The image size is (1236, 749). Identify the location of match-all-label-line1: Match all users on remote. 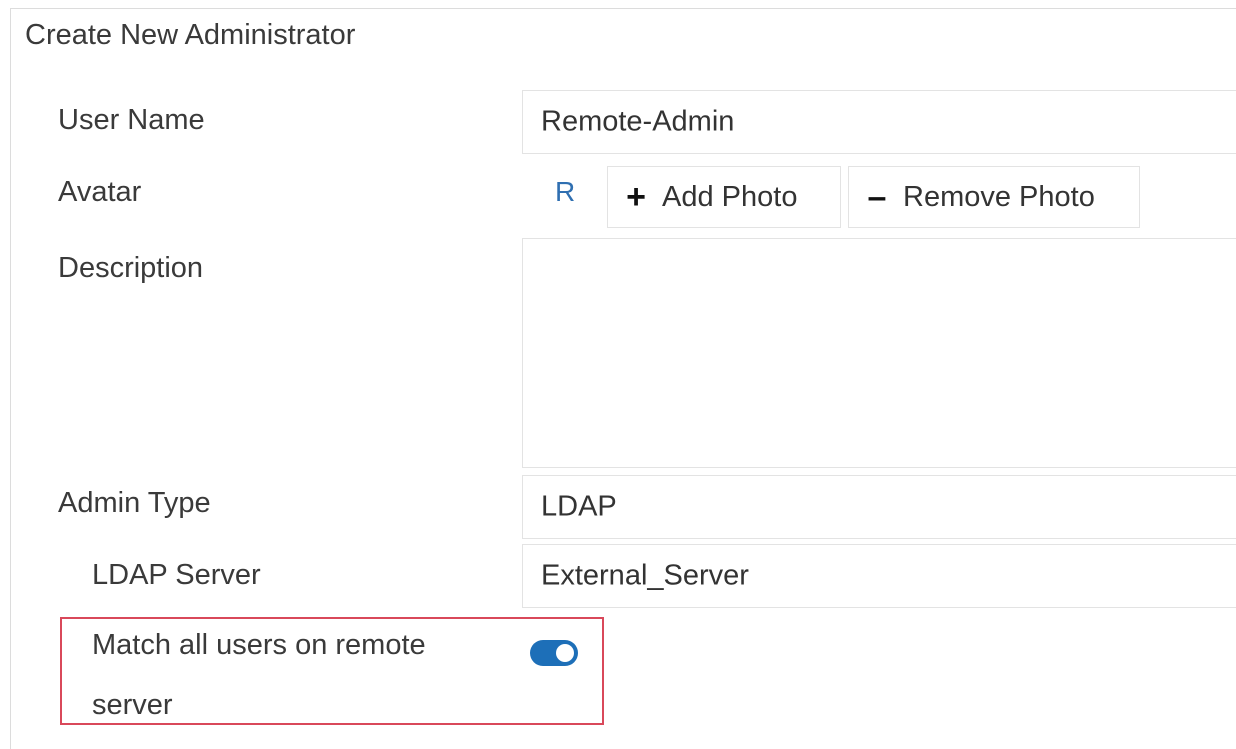
(259, 645).